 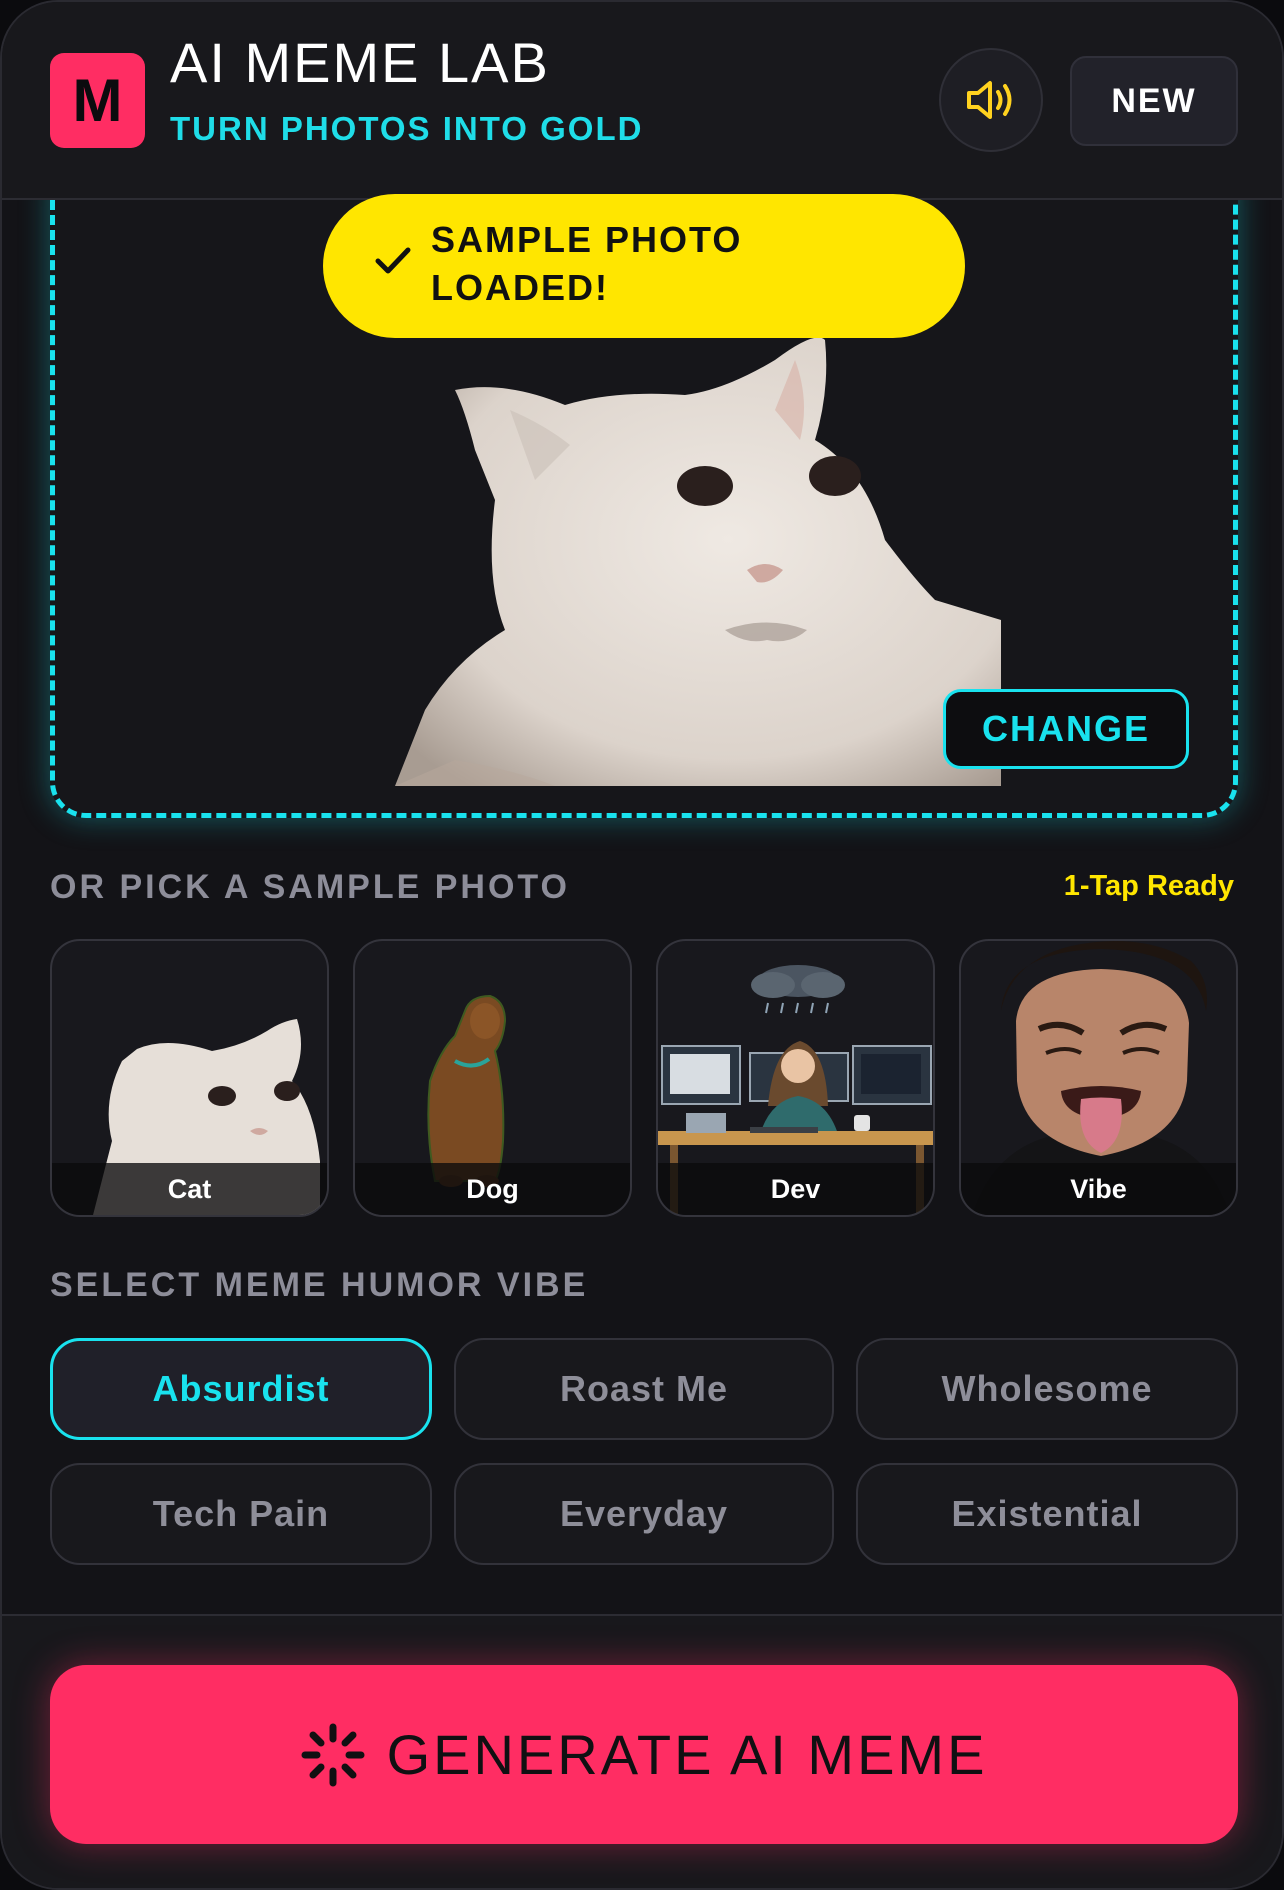 I want to click on sound-button, so click(x=991, y=100).